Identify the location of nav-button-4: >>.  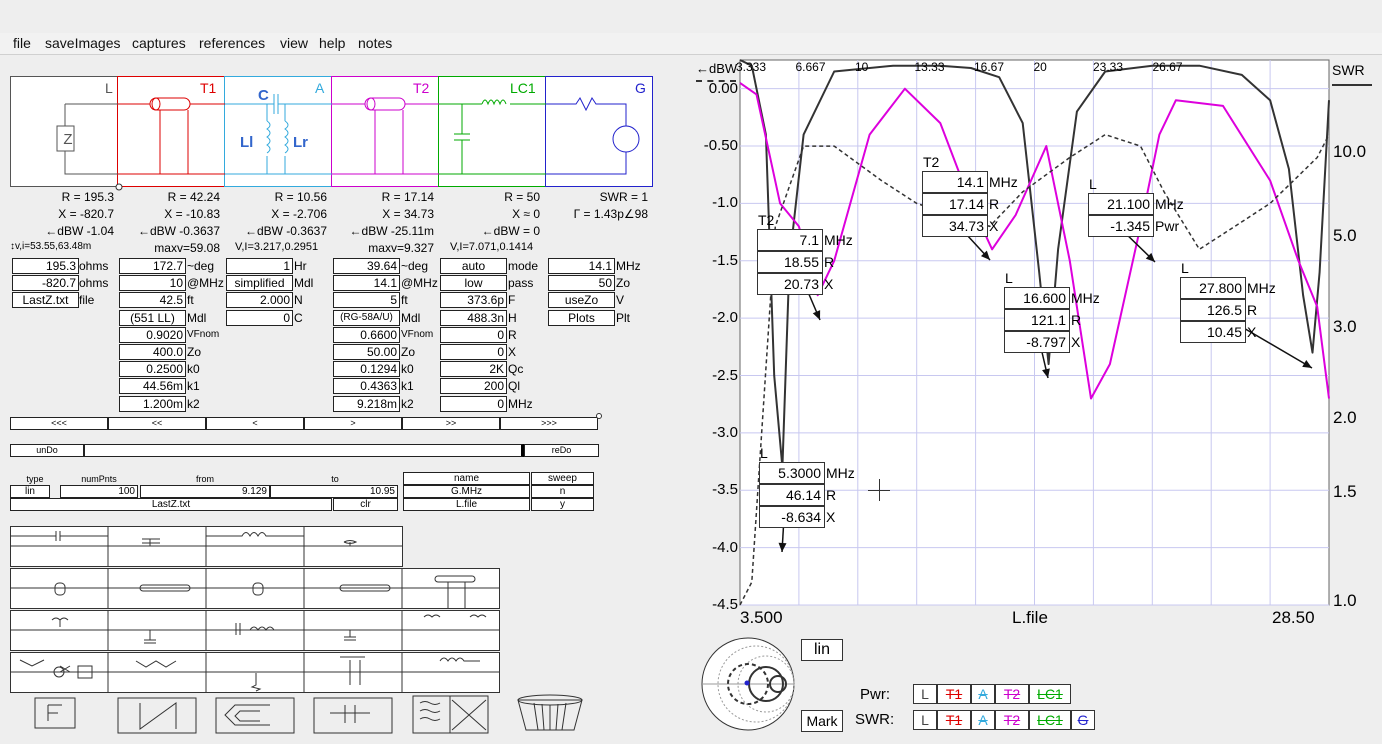
(451, 423).